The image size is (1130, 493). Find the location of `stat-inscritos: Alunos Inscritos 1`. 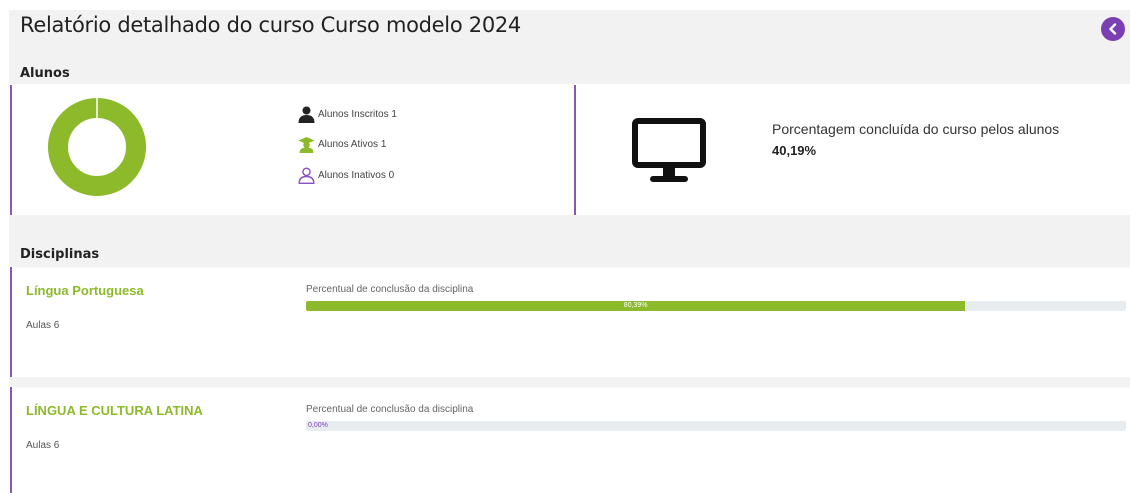

stat-inscritos: Alunos Inscritos 1 is located at coordinates (347, 114).